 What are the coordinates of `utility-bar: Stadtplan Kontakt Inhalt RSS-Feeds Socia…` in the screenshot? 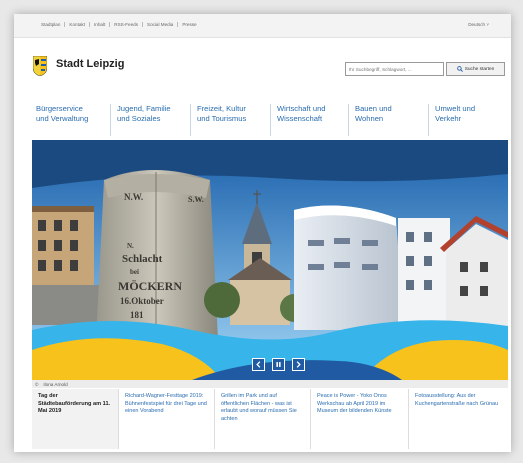 It's located at (262, 26).